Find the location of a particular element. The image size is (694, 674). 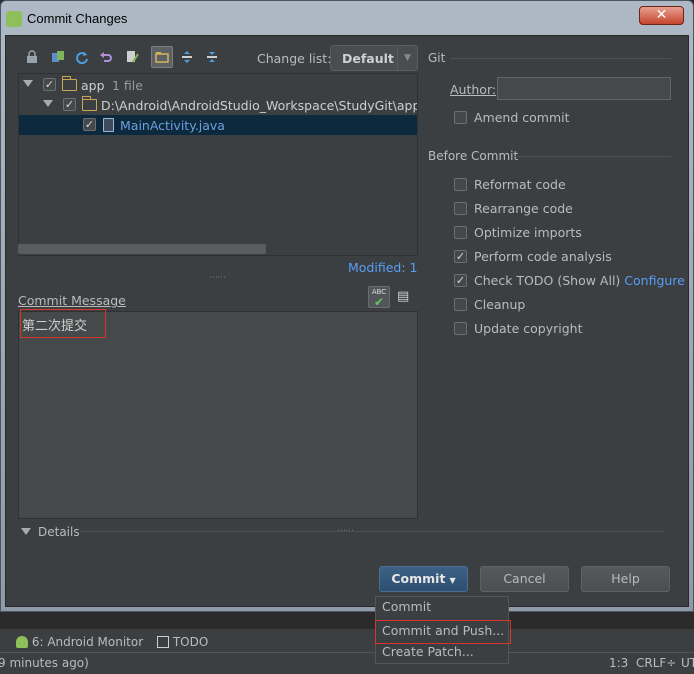

commit-button-label: Commit is located at coordinates (418, 578).